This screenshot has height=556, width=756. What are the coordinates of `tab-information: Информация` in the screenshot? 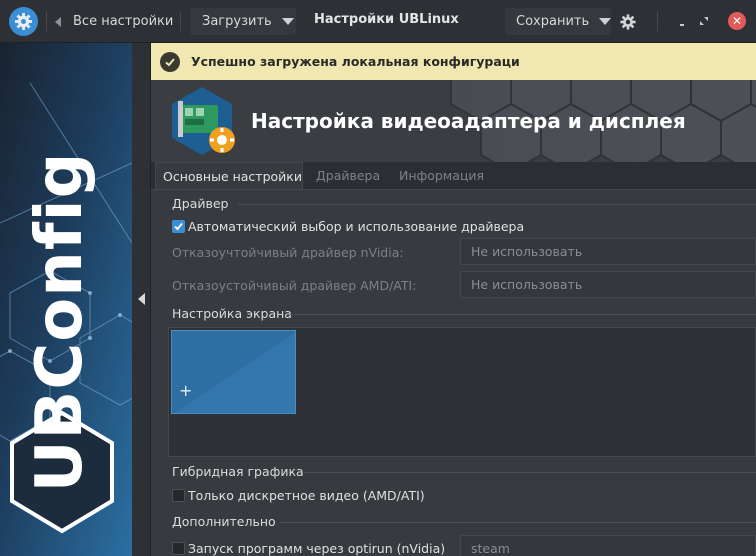 It's located at (441, 175).